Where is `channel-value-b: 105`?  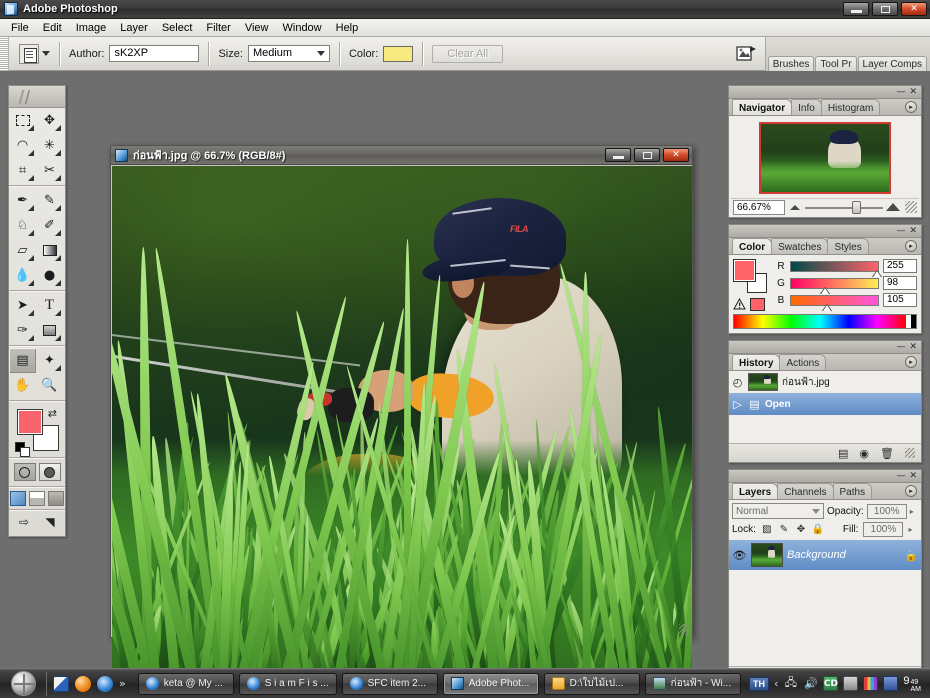 channel-value-b: 105 is located at coordinates (900, 300).